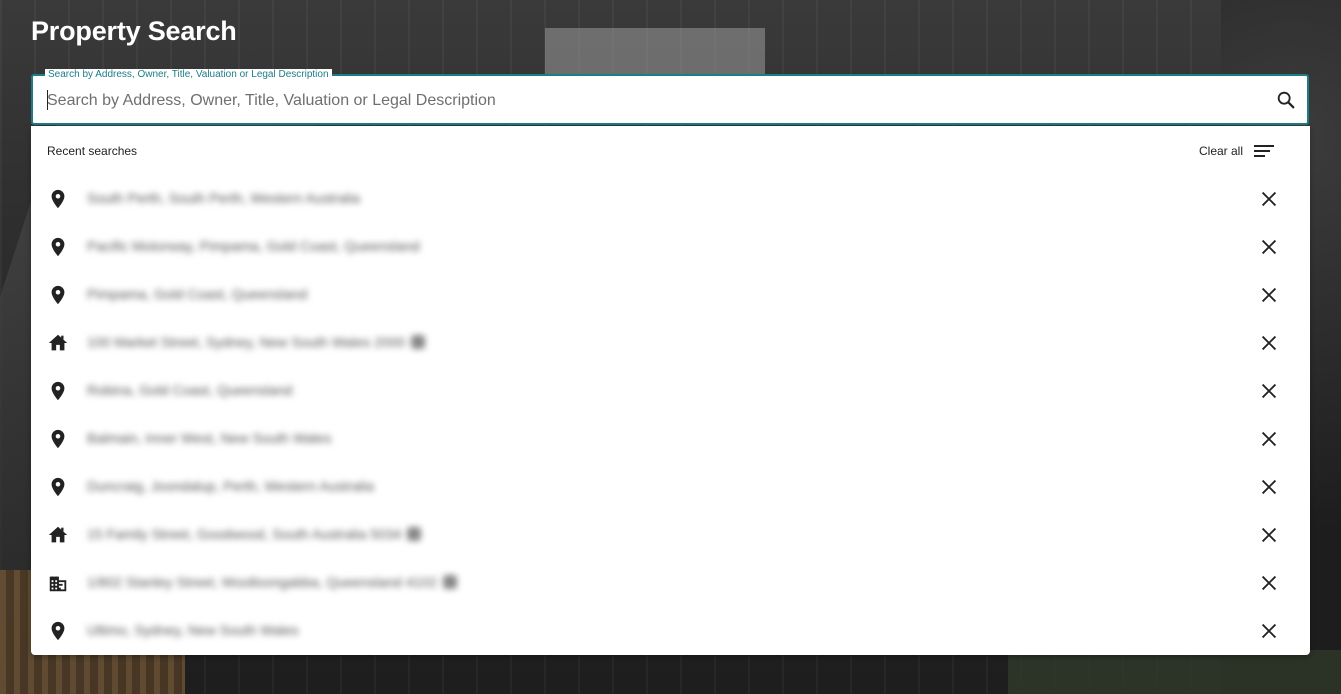  I want to click on recent-search-text: Pimpama, Gold Coast, Queensland, so click(197, 294).